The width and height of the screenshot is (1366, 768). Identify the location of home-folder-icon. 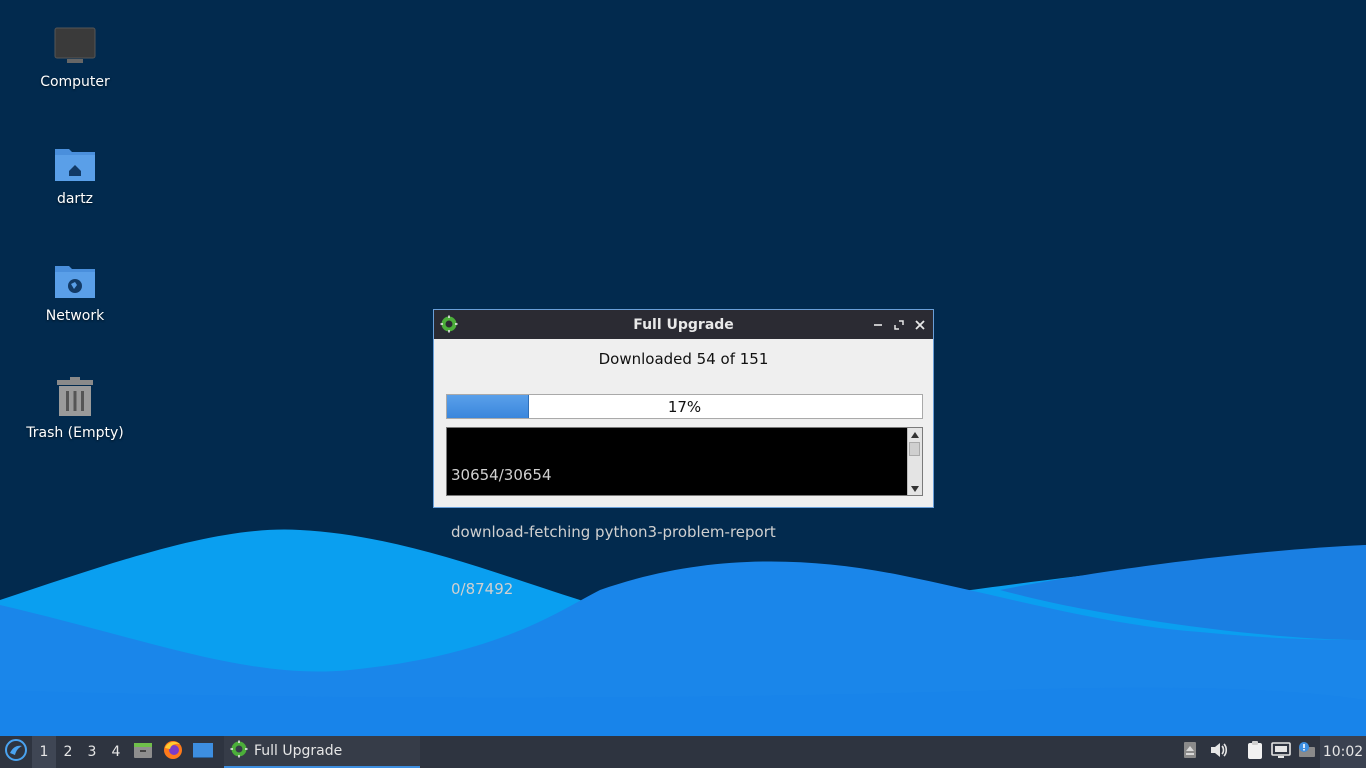
(75, 163).